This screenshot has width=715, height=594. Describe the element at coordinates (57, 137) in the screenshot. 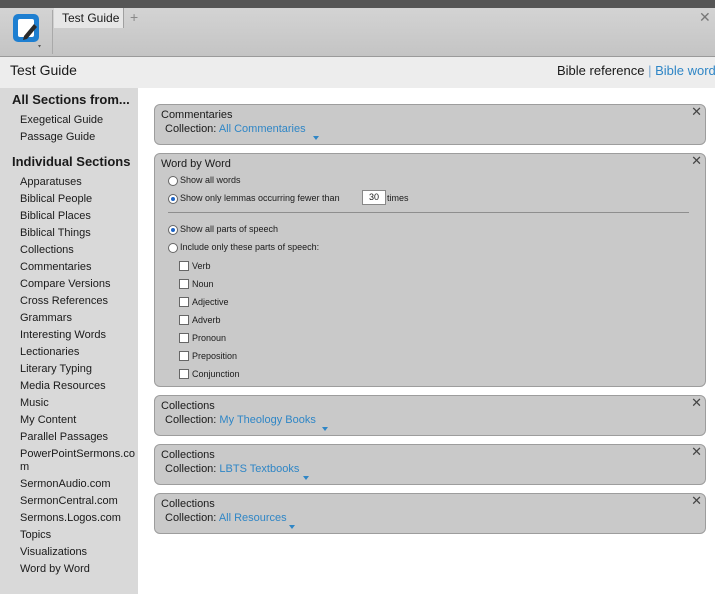

I see `sidebar-item-passage-guide: Passage Guide` at that location.